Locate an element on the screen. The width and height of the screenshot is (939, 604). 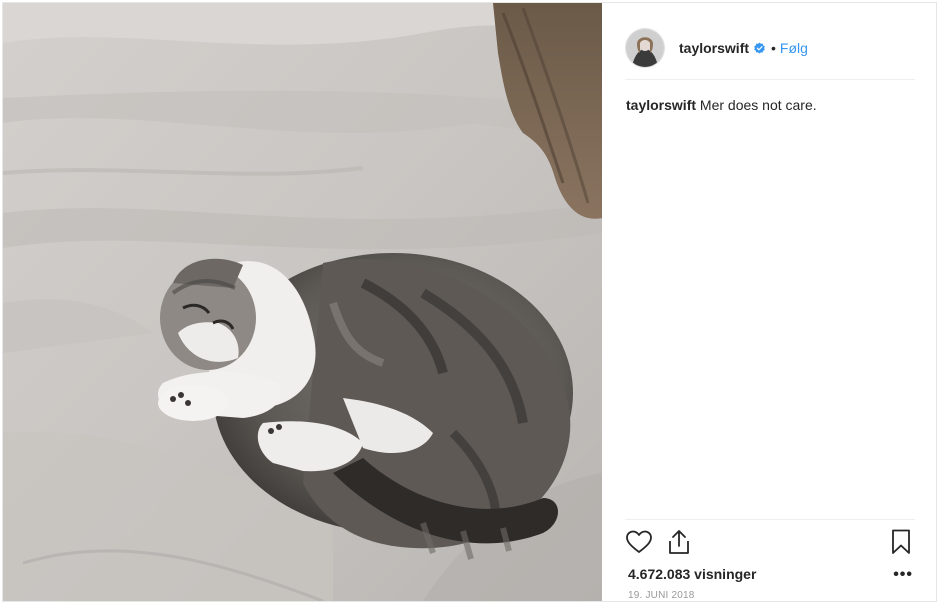
more-options-icon: ••• is located at coordinates (903, 575).